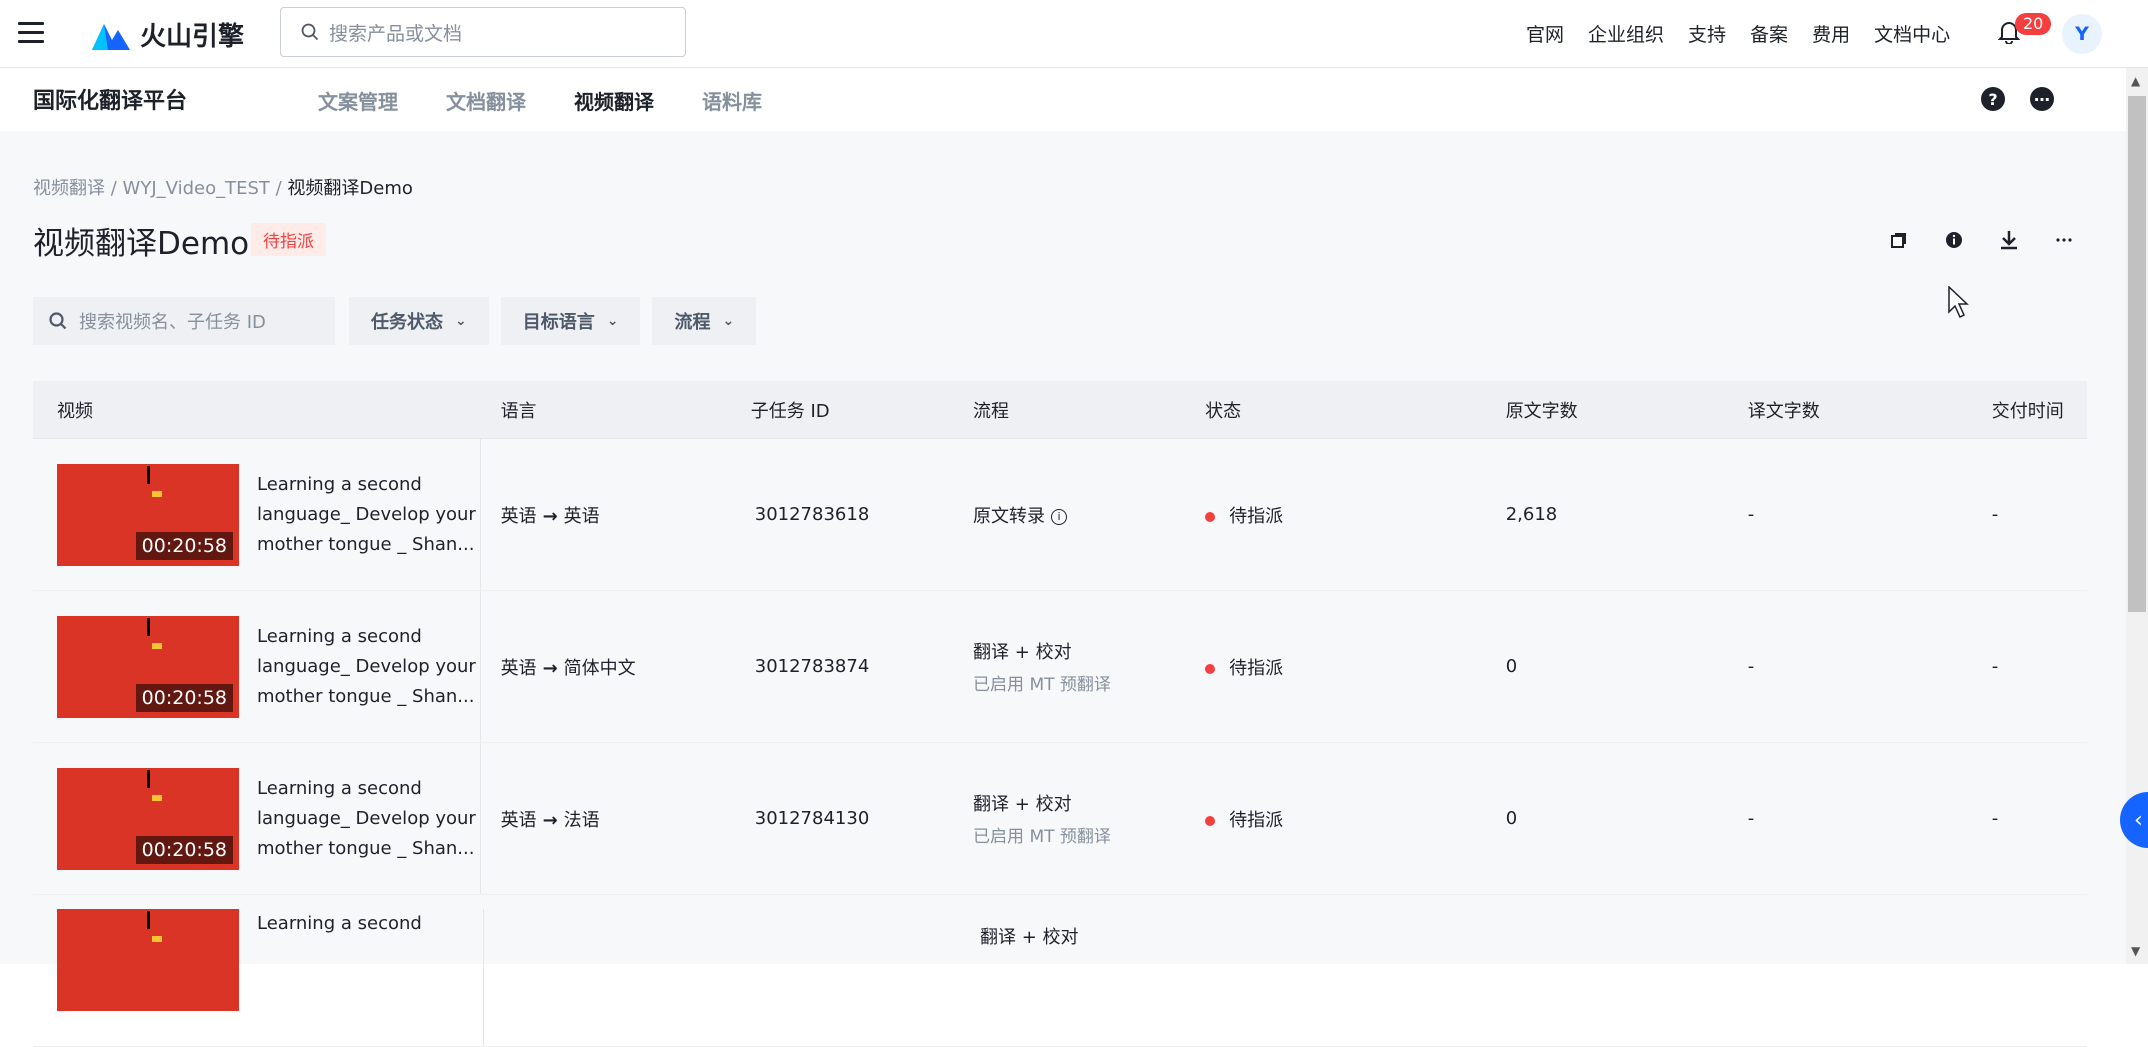 This screenshot has width=2148, height=1047. What do you see at coordinates (581, 820) in the screenshot?
I see `target-language: 法语` at bounding box center [581, 820].